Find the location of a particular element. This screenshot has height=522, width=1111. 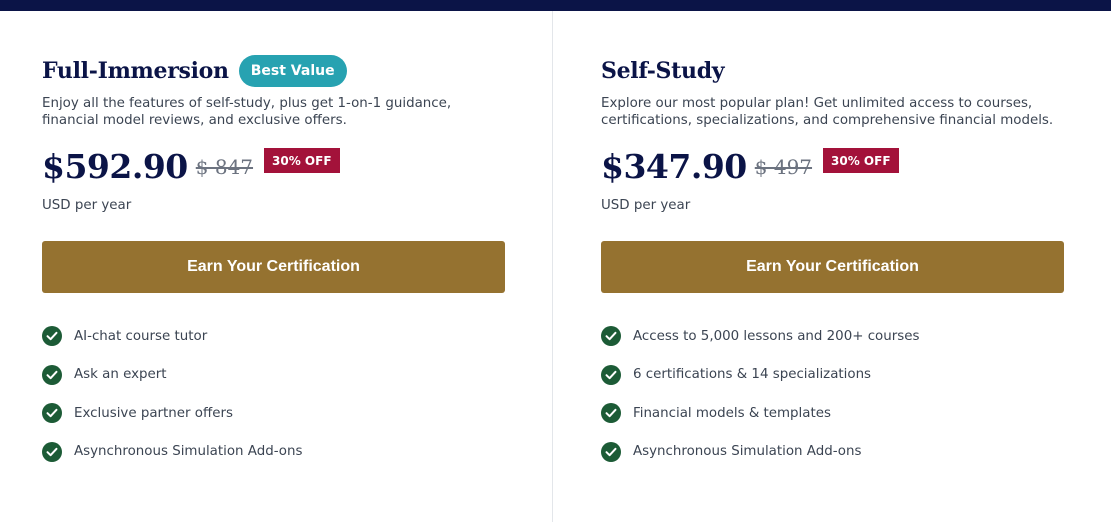

original-price: $ 497 is located at coordinates (783, 167).